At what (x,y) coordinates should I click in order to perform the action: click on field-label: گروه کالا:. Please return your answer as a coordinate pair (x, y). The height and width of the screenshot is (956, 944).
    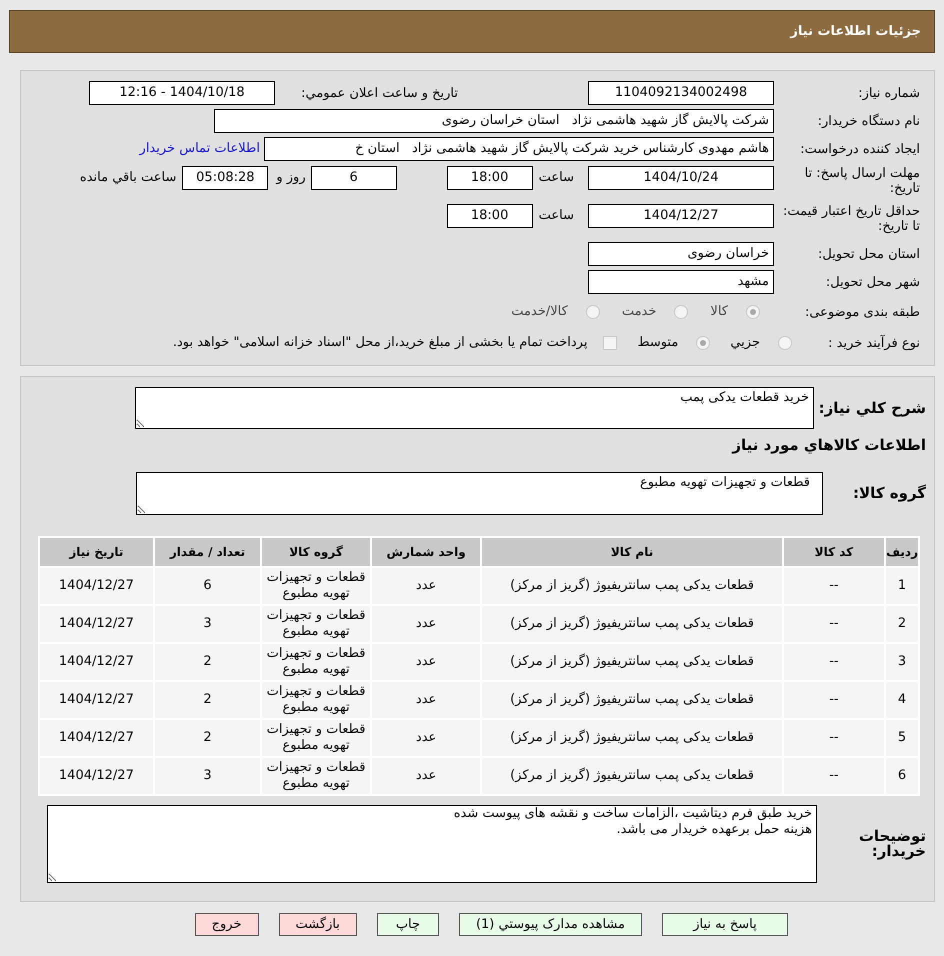
    Looking at the image, I should click on (889, 493).